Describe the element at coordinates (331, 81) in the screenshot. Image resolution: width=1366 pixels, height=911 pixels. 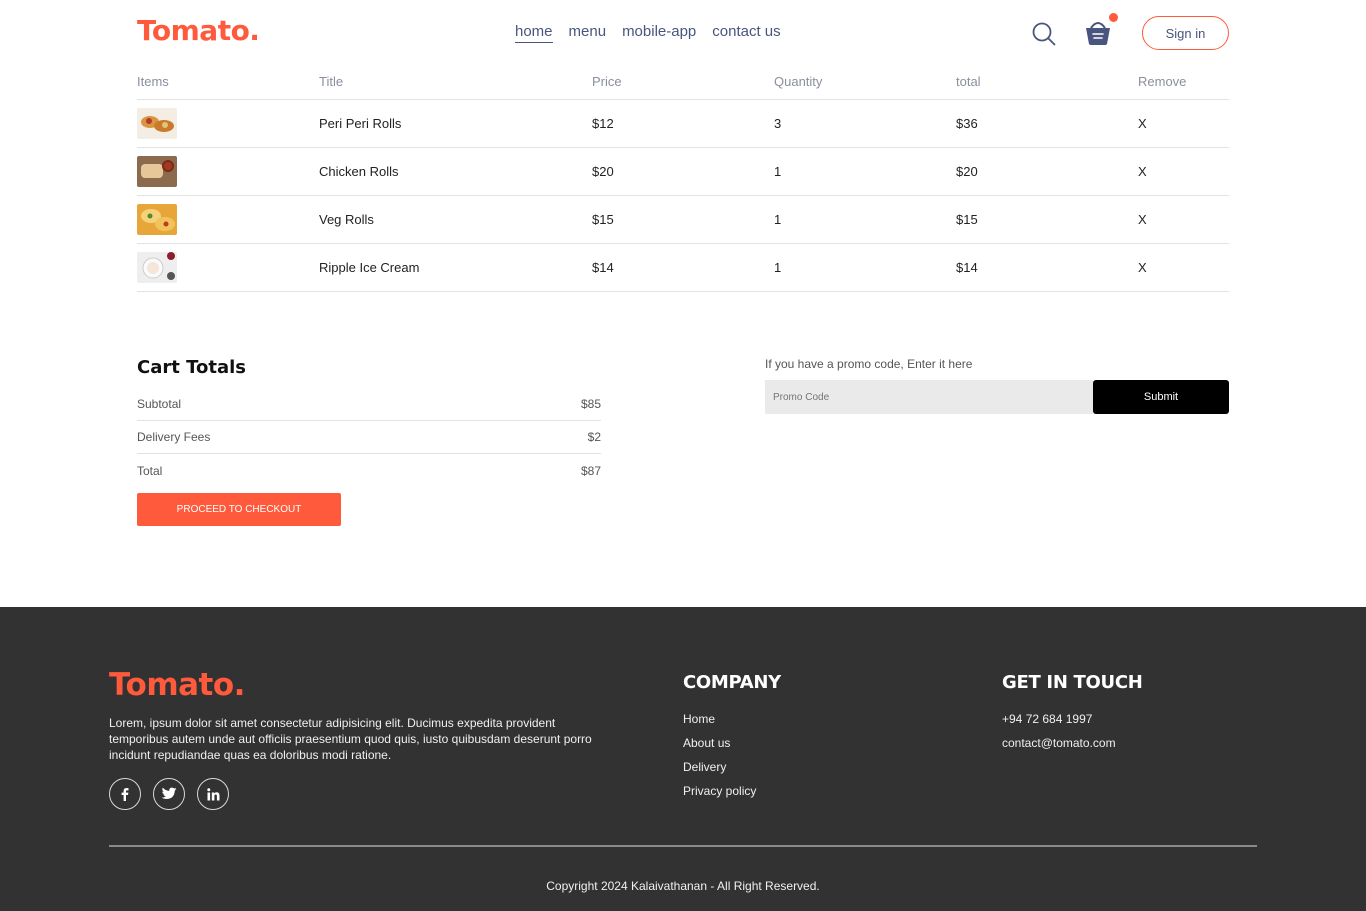
I see `header-title: Title` at that location.